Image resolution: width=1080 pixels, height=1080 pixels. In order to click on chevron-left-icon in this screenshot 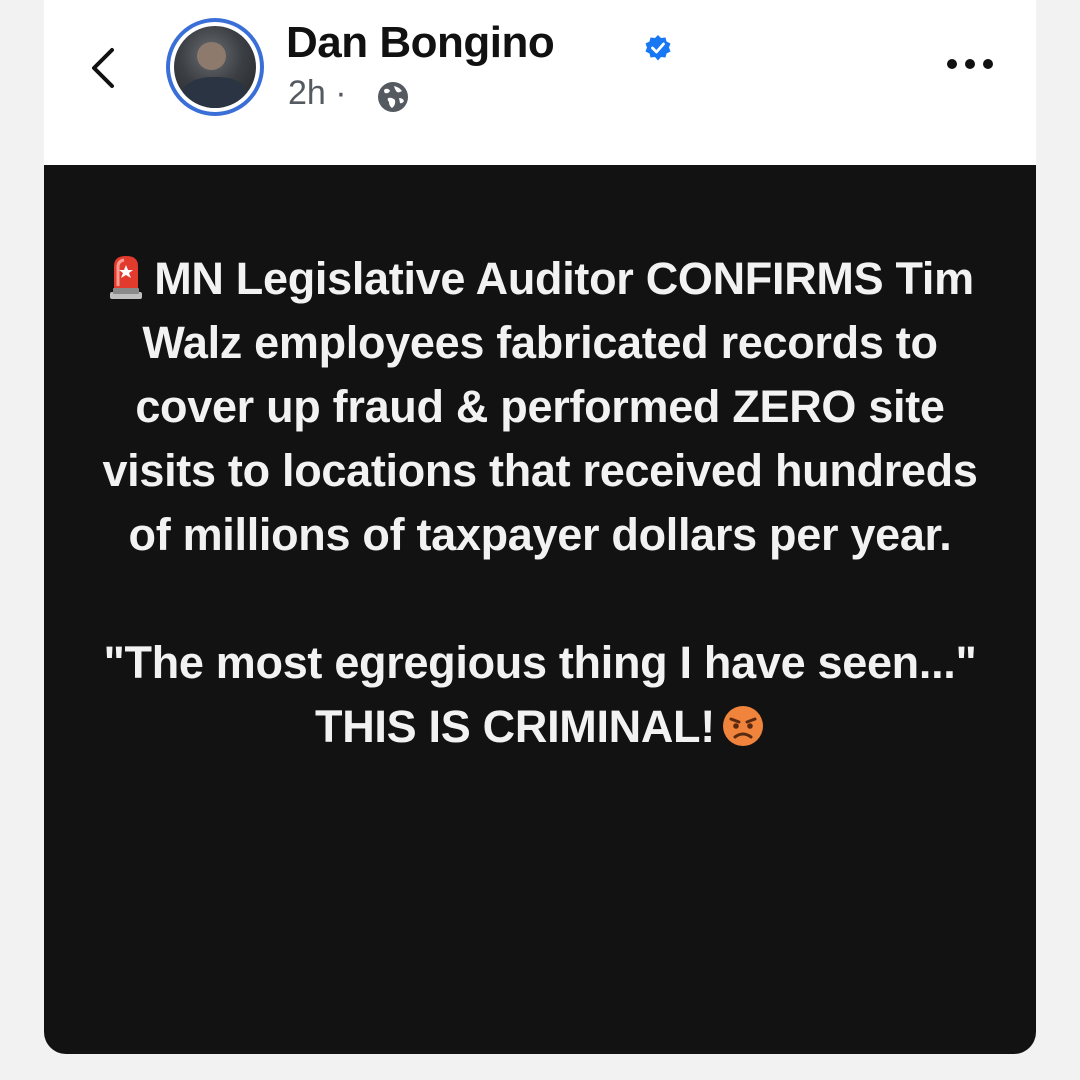, I will do `click(103, 68)`.